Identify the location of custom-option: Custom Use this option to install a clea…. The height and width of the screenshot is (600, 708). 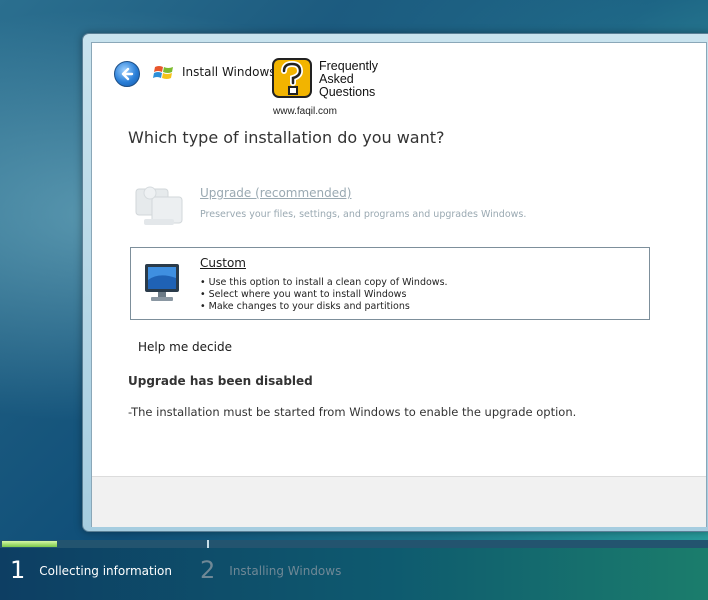
(390, 283).